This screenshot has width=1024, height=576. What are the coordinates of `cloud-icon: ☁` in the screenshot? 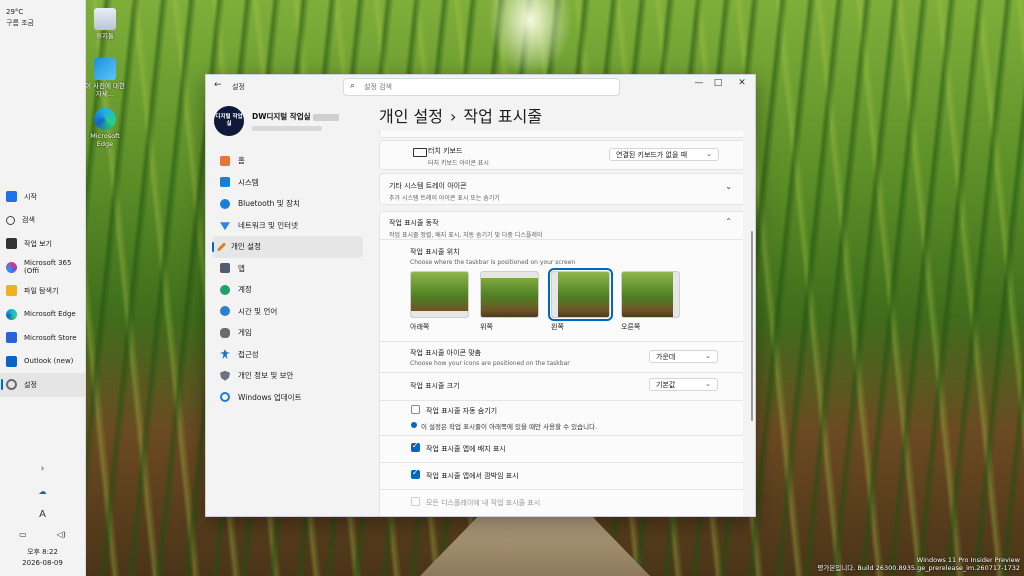 It's located at (42, 491).